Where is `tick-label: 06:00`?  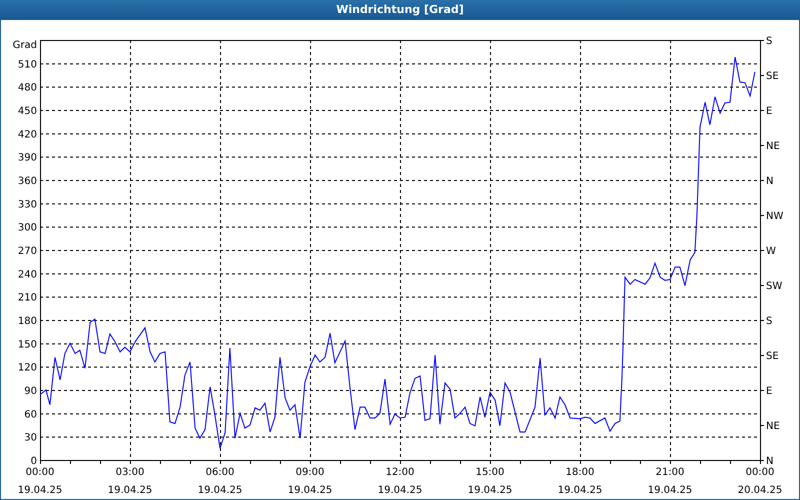 tick-label: 06:00 is located at coordinates (220, 472).